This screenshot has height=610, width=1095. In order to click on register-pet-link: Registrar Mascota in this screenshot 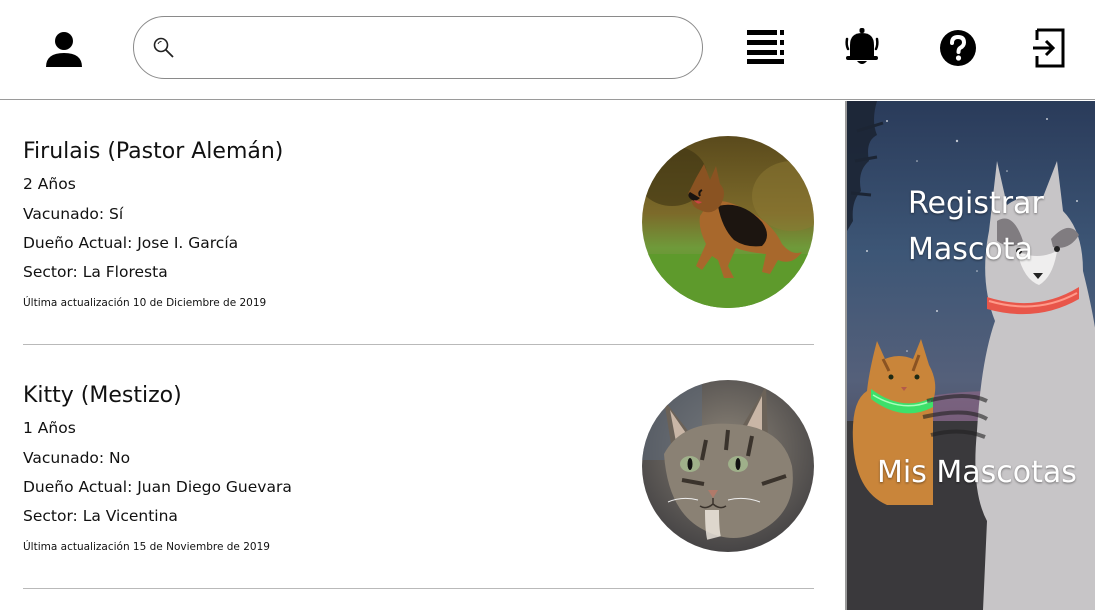, I will do `click(976, 227)`.